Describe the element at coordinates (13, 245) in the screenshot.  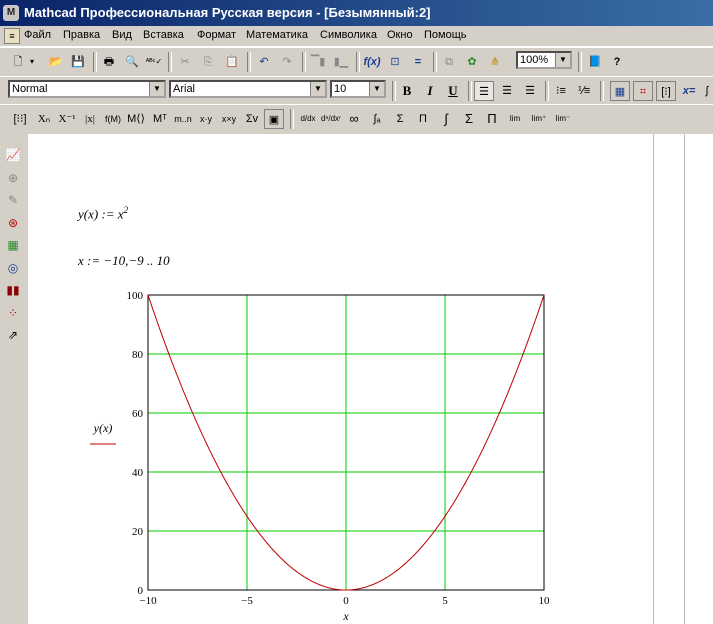
I see `surface-plot-icon: ▦` at that location.